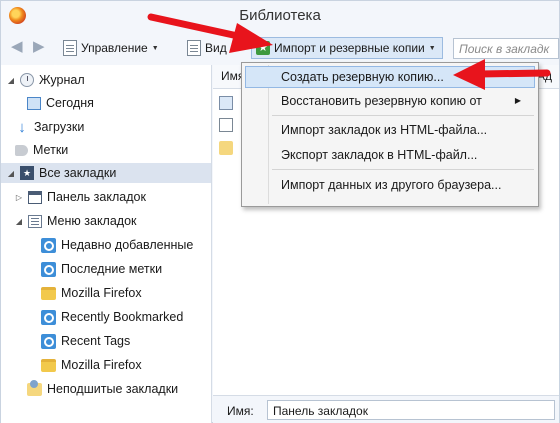 The width and height of the screenshot is (560, 423). What do you see at coordinates (506, 48) in the screenshot?
I see `search-input: Поиск в закладк` at bounding box center [506, 48].